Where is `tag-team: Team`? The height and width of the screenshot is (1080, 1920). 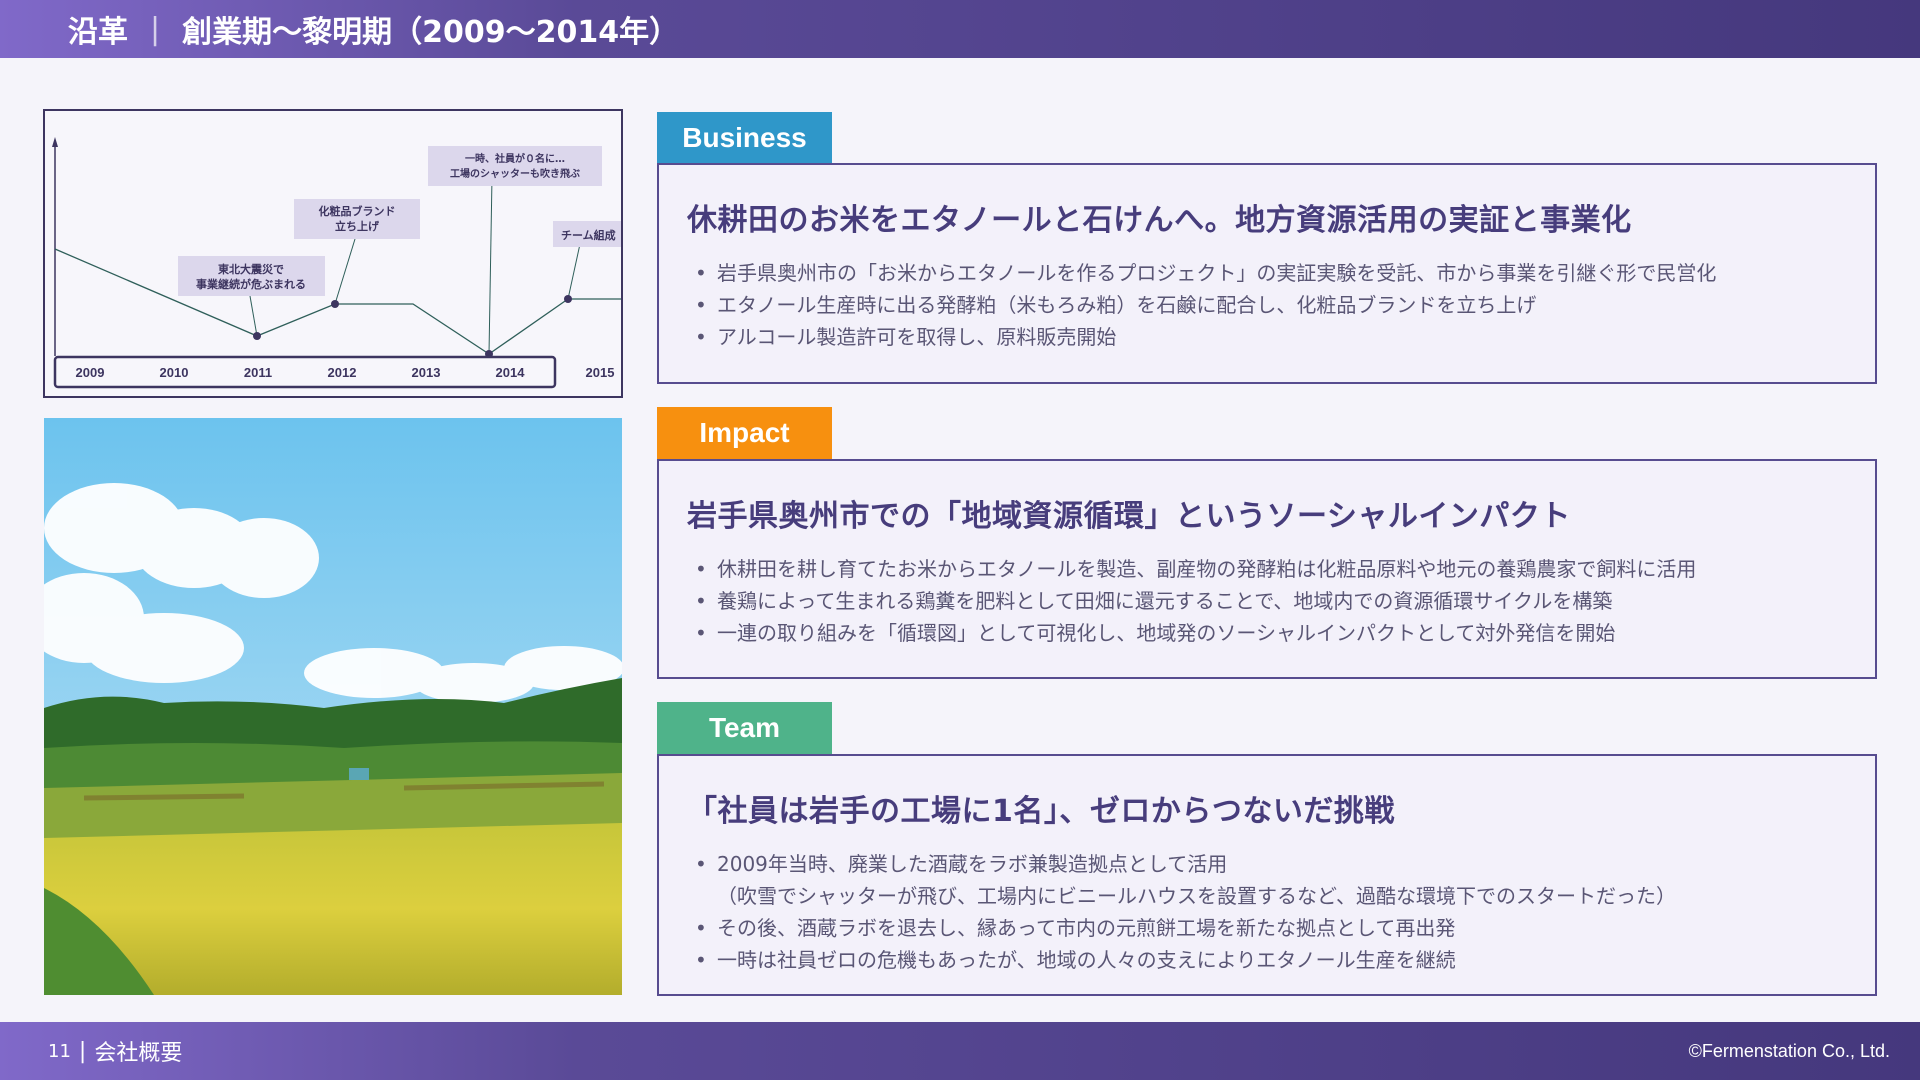
tag-team: Team is located at coordinates (744, 728).